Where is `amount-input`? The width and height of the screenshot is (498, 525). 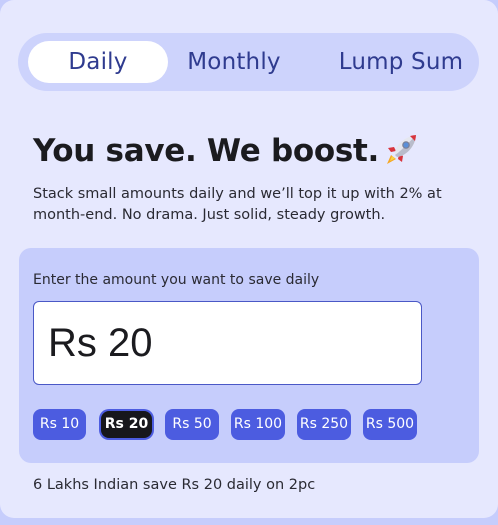
amount-input is located at coordinates (227, 343).